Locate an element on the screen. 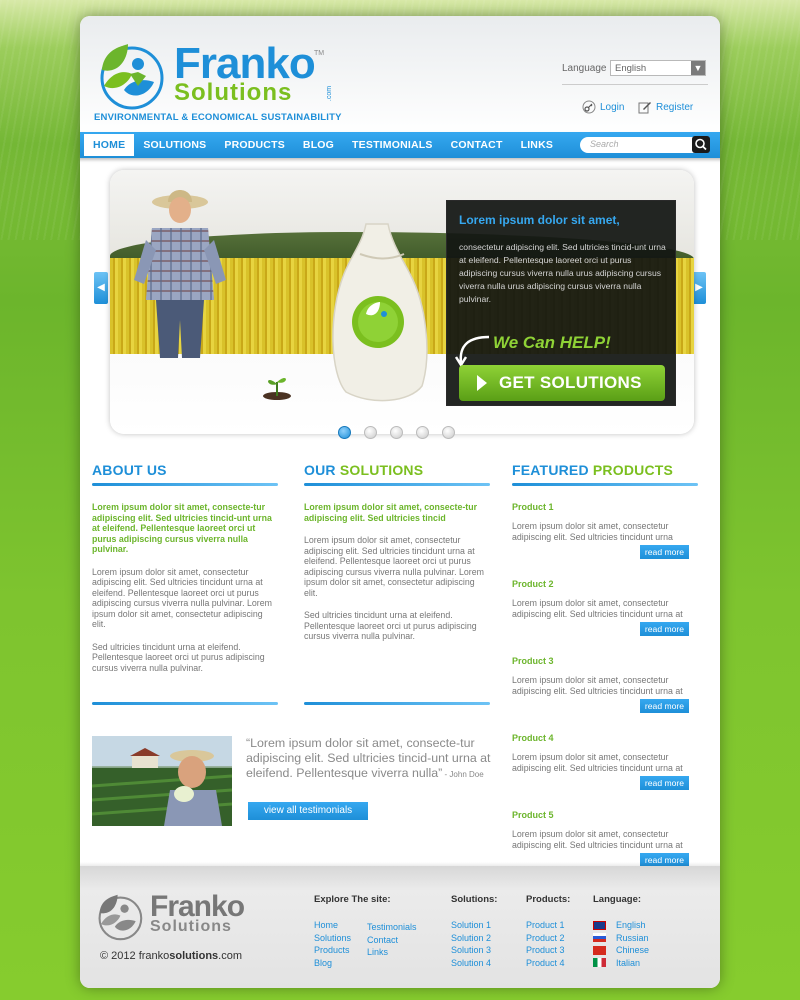 This screenshot has width=800, height=1000. footer-brand-name-line2: Solutions is located at coordinates (191, 926).